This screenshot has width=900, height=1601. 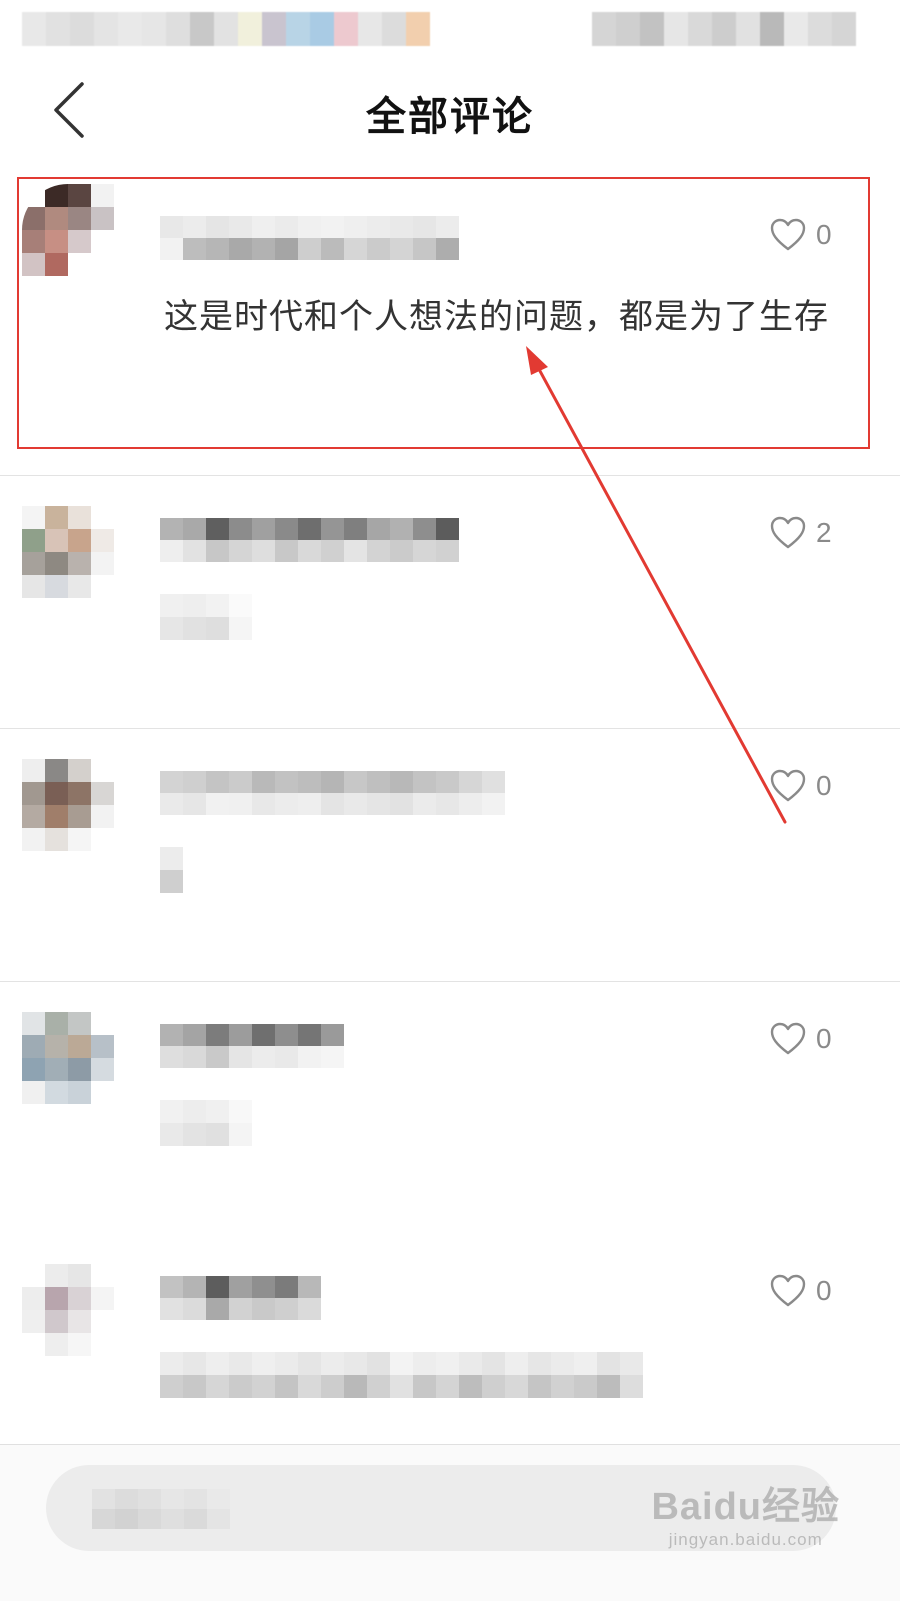 What do you see at coordinates (161, 1509) in the screenshot?
I see `input-placeholder-pixelated` at bounding box center [161, 1509].